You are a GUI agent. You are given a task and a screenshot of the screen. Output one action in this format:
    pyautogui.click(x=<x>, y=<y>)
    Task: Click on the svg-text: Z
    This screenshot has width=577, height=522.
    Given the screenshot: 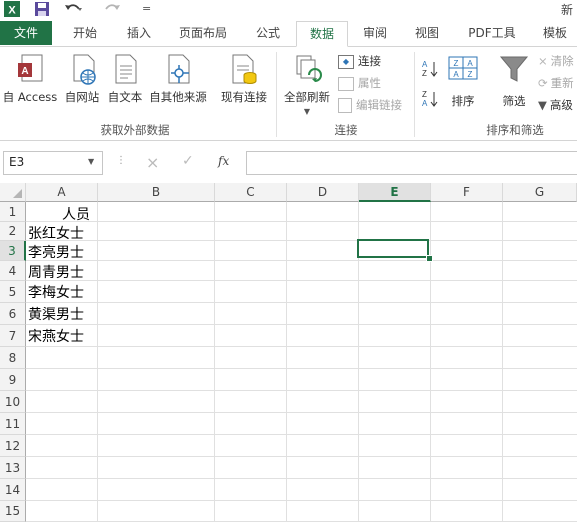 What is the action you would take?
    pyautogui.click(x=424, y=73)
    